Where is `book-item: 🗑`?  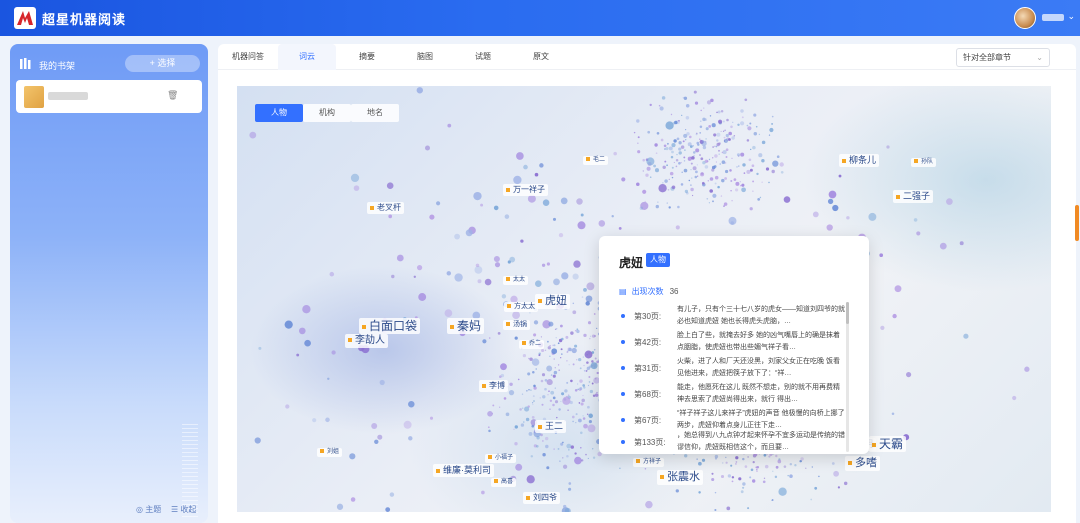
book-item: 🗑 is located at coordinates (109, 96).